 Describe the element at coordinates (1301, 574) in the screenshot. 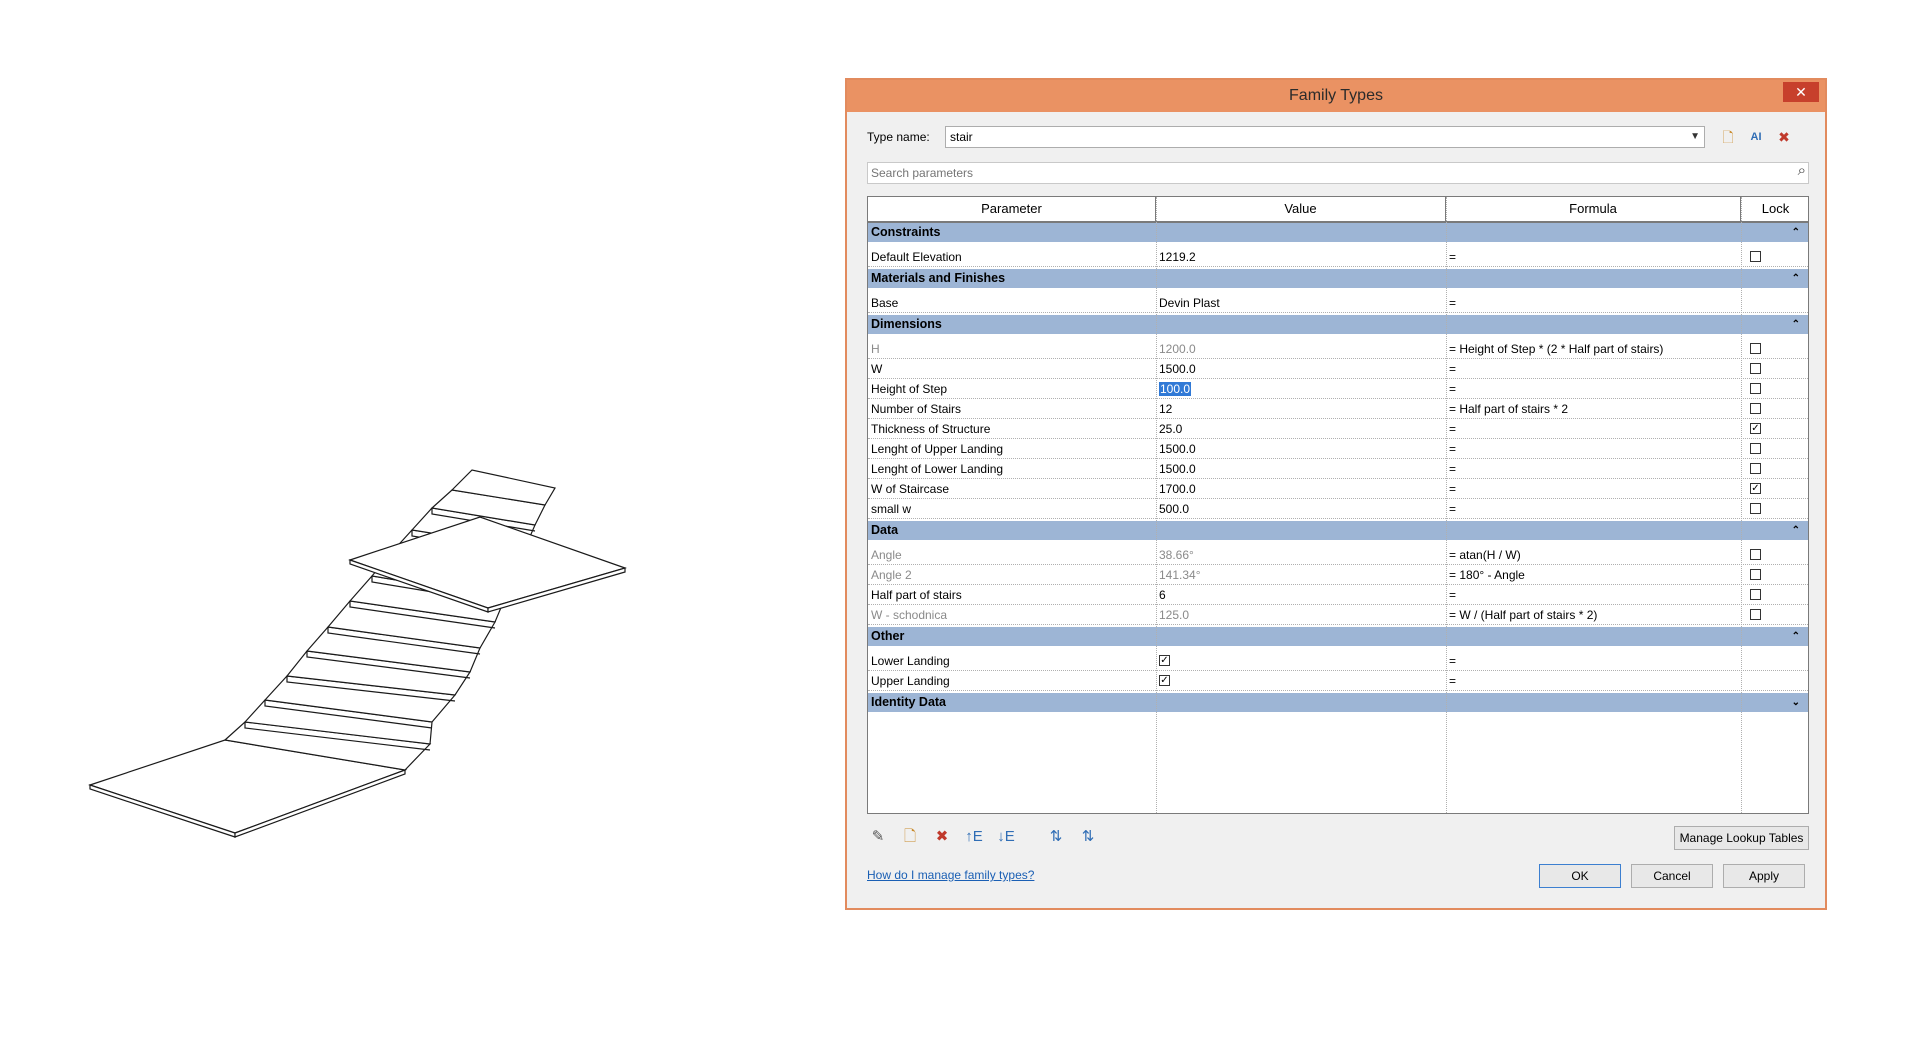

I see `parameter-value: 141.34°` at that location.